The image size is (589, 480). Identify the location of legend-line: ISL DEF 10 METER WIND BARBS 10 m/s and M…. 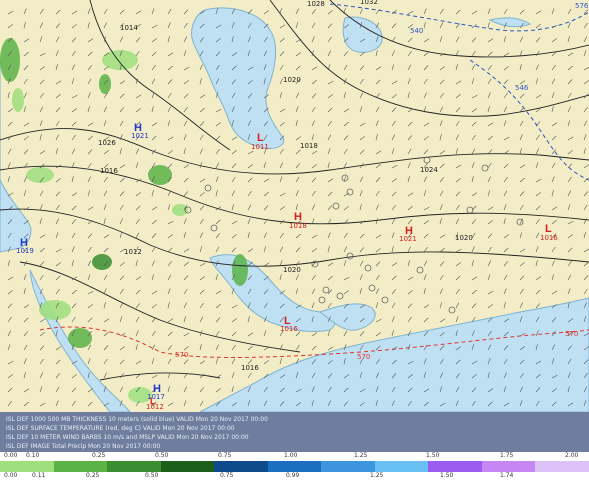
(127, 437).